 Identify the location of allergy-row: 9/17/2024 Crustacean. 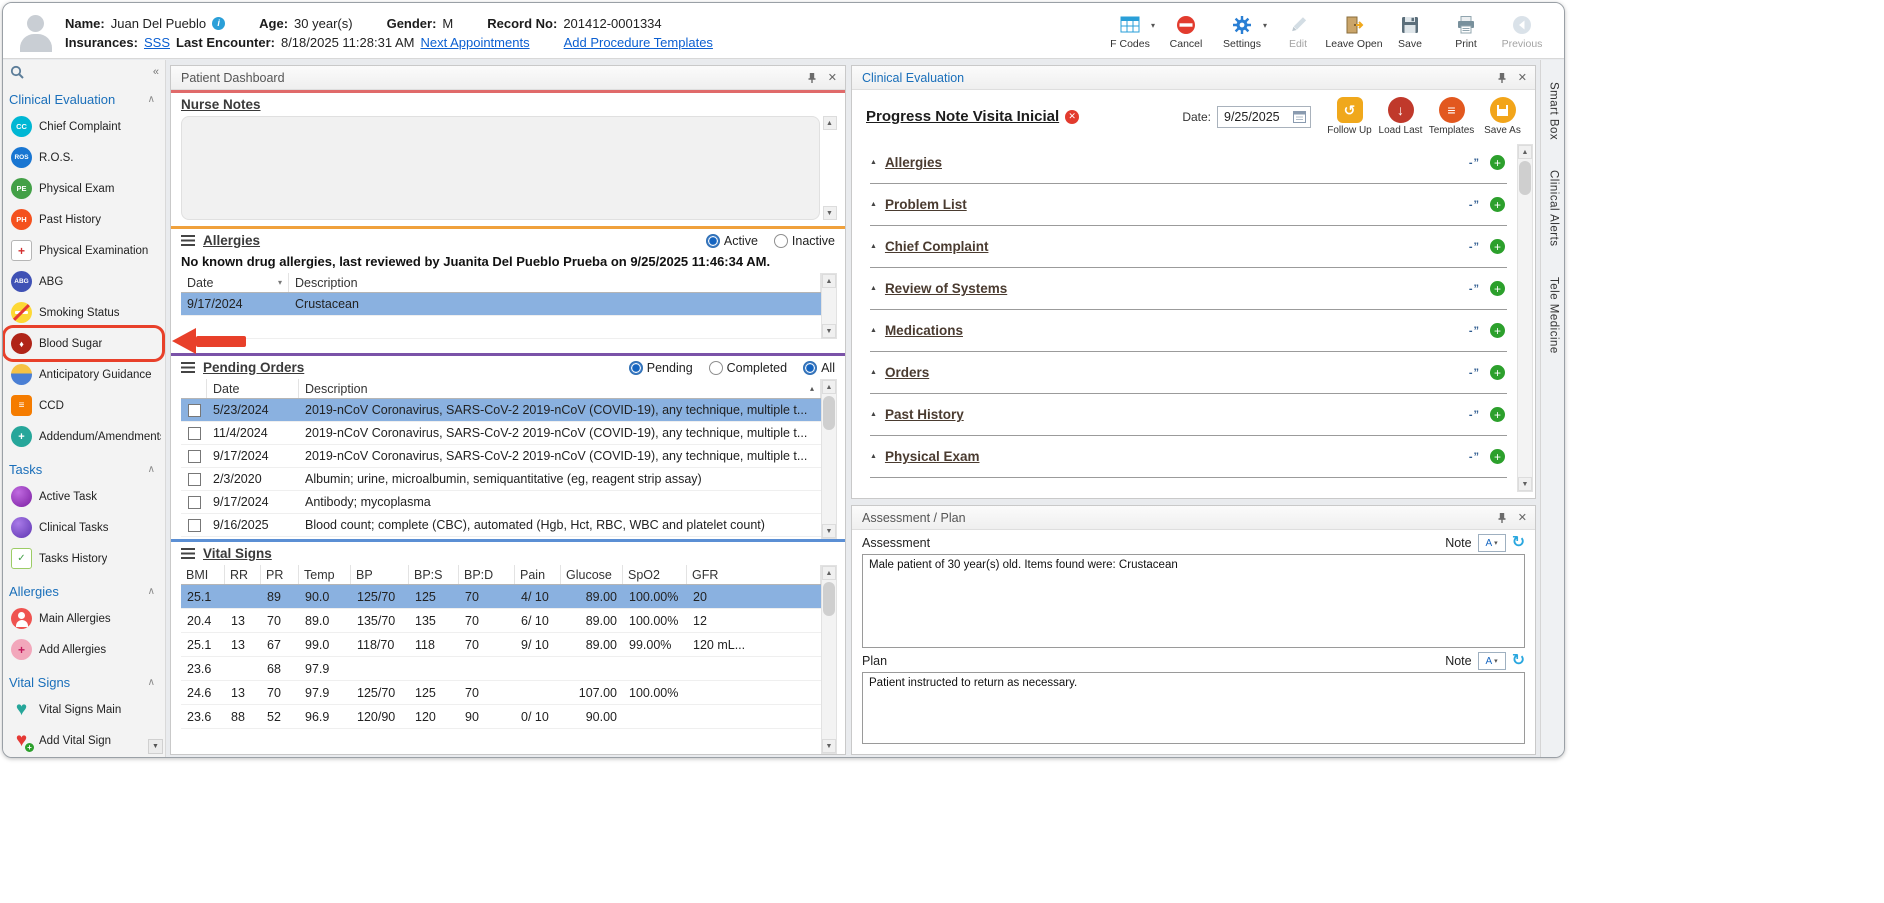
(501, 304).